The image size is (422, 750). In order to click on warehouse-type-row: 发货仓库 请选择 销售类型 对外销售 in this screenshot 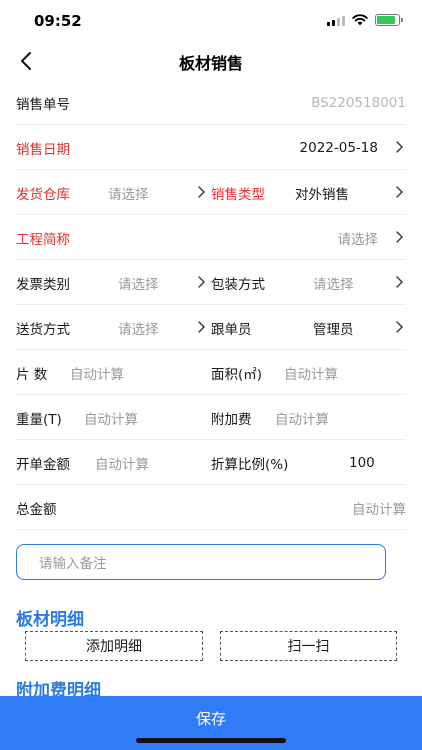, I will do `click(211, 192)`.